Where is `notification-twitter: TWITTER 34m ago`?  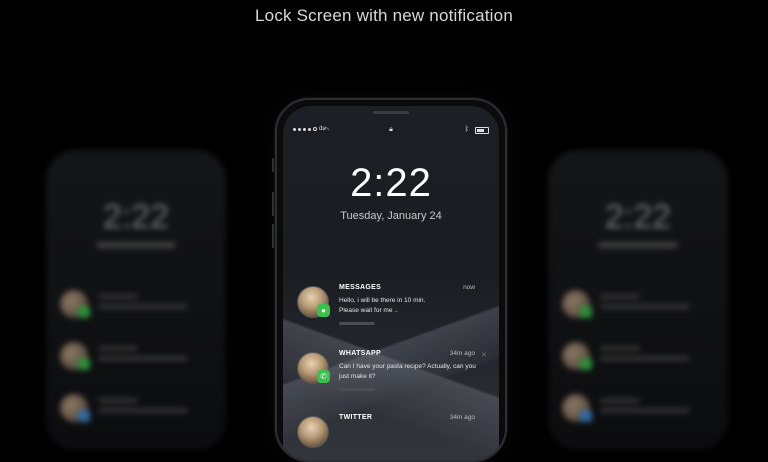
notification-twitter: TWITTER 34m ago is located at coordinates (392, 437).